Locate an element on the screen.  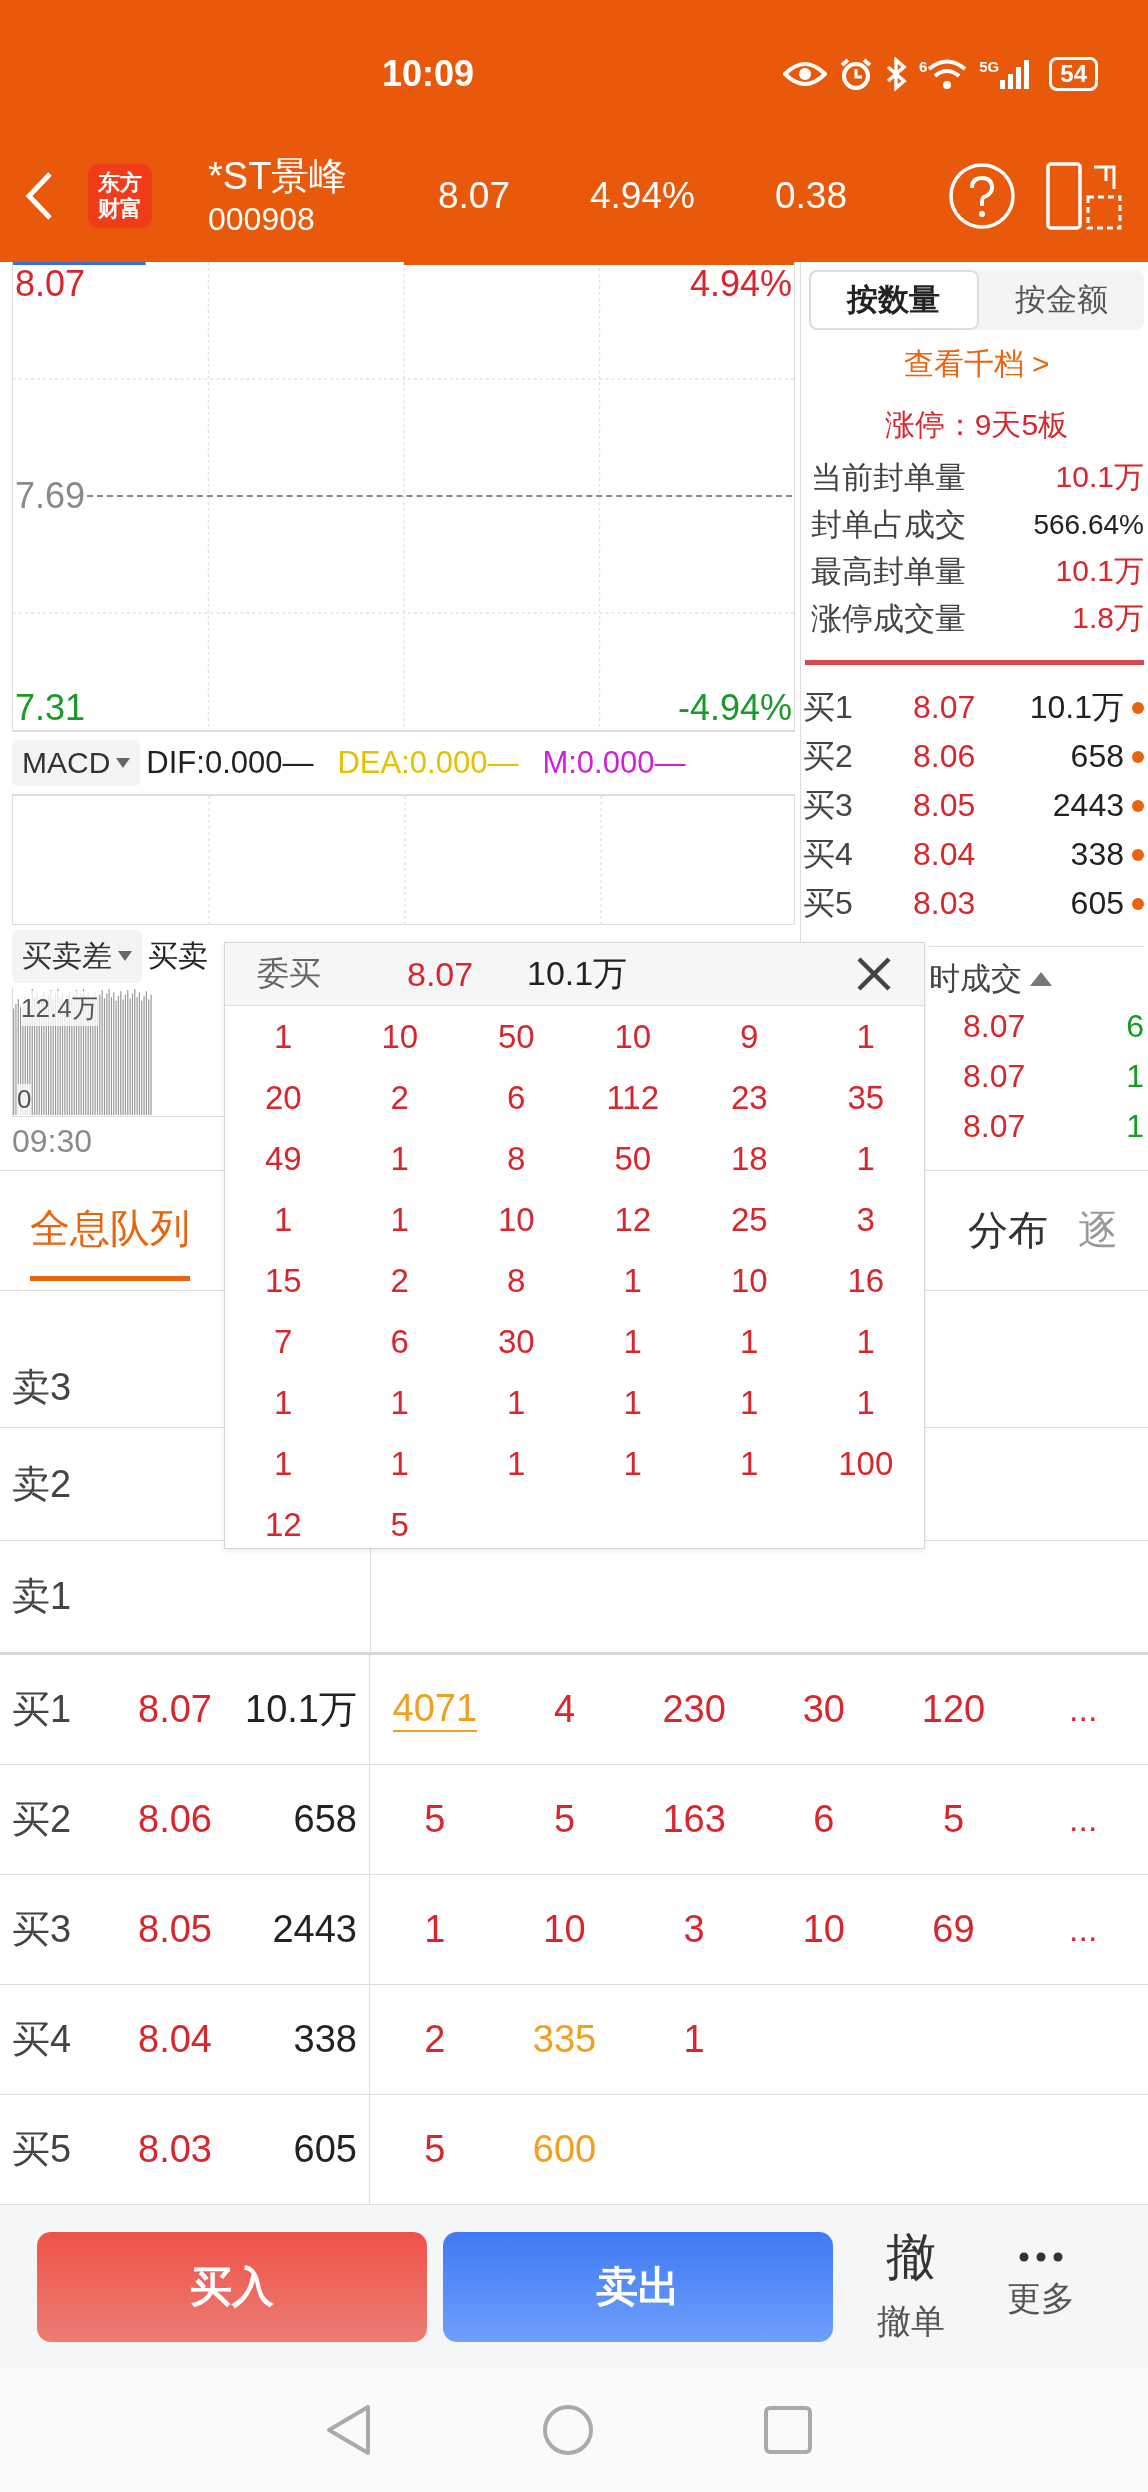
queue-tab: 全息队列 is located at coordinates (110, 1230).